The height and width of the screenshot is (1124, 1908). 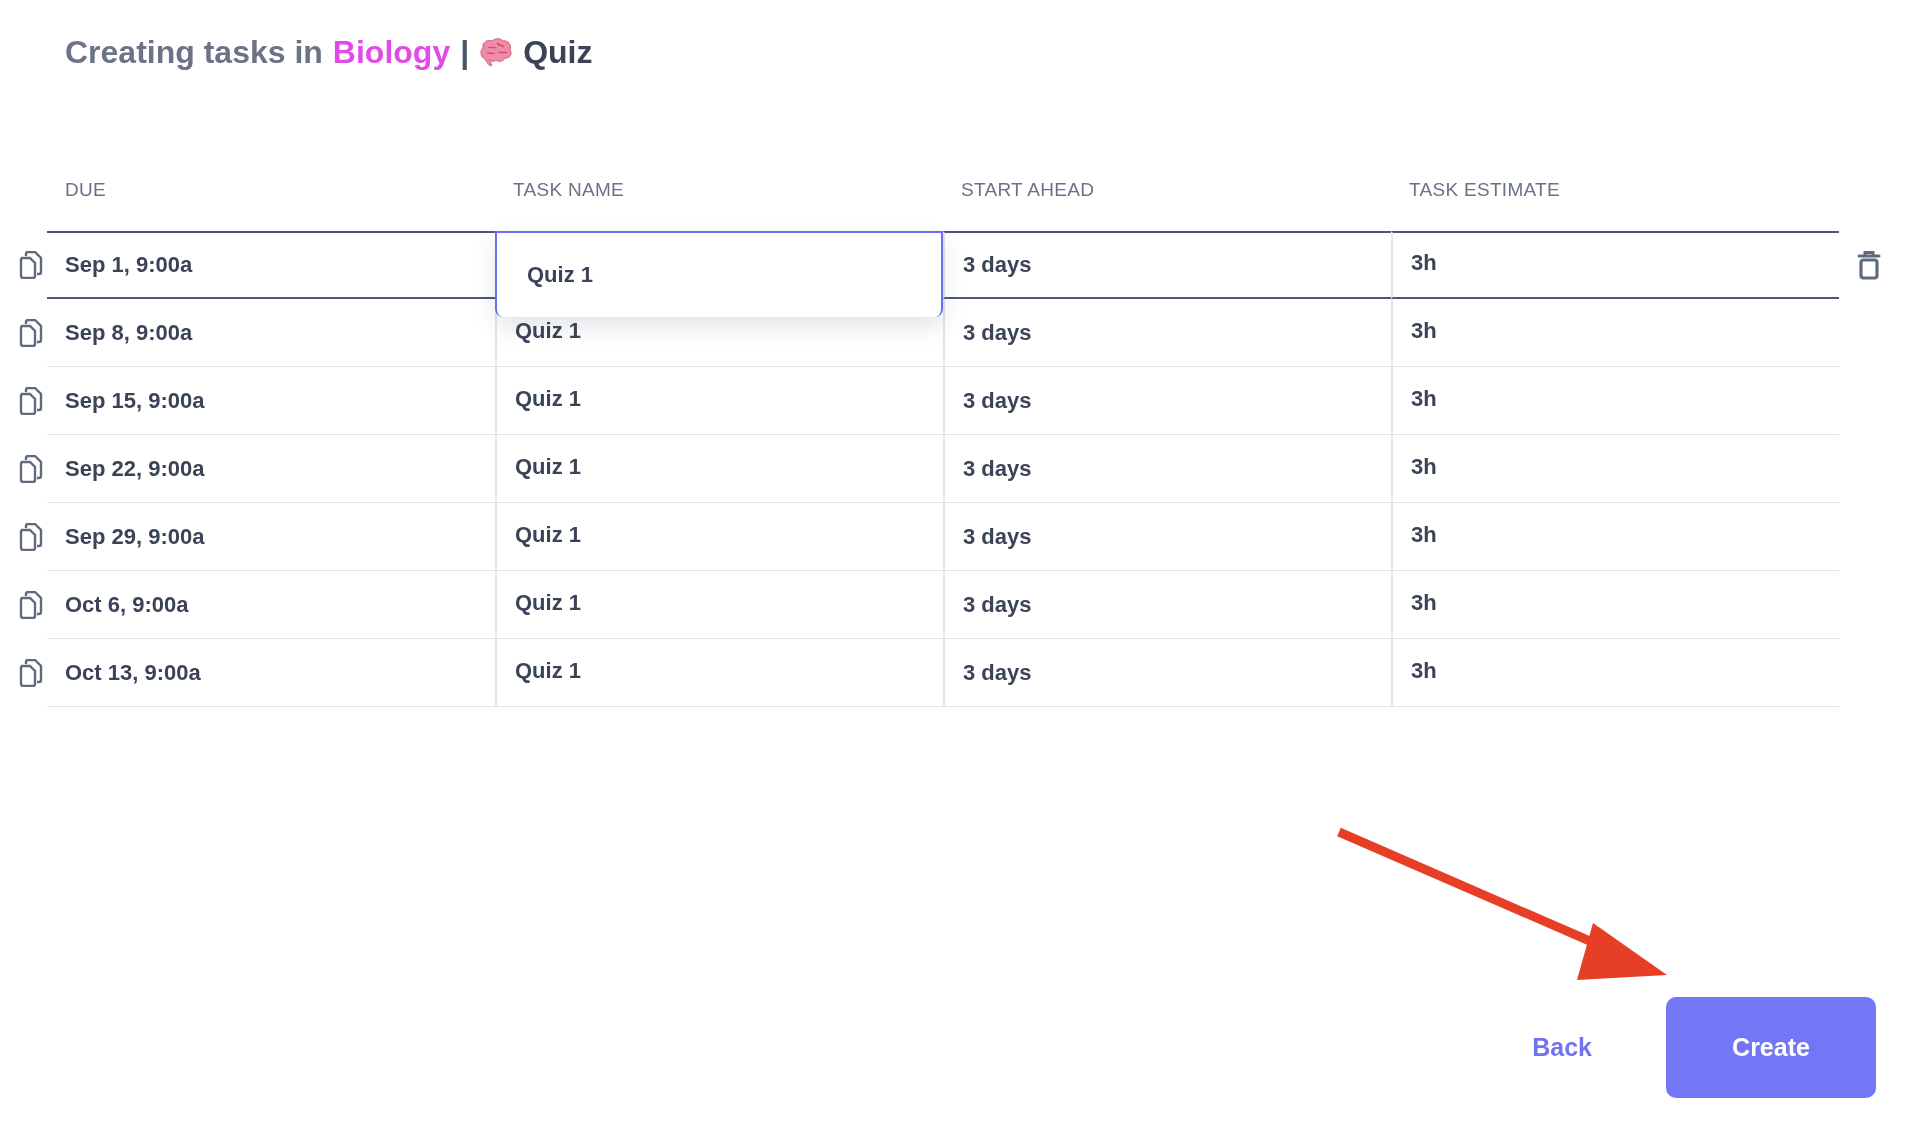 I want to click on due-date: Oct 13, 9:00a, so click(x=133, y=672).